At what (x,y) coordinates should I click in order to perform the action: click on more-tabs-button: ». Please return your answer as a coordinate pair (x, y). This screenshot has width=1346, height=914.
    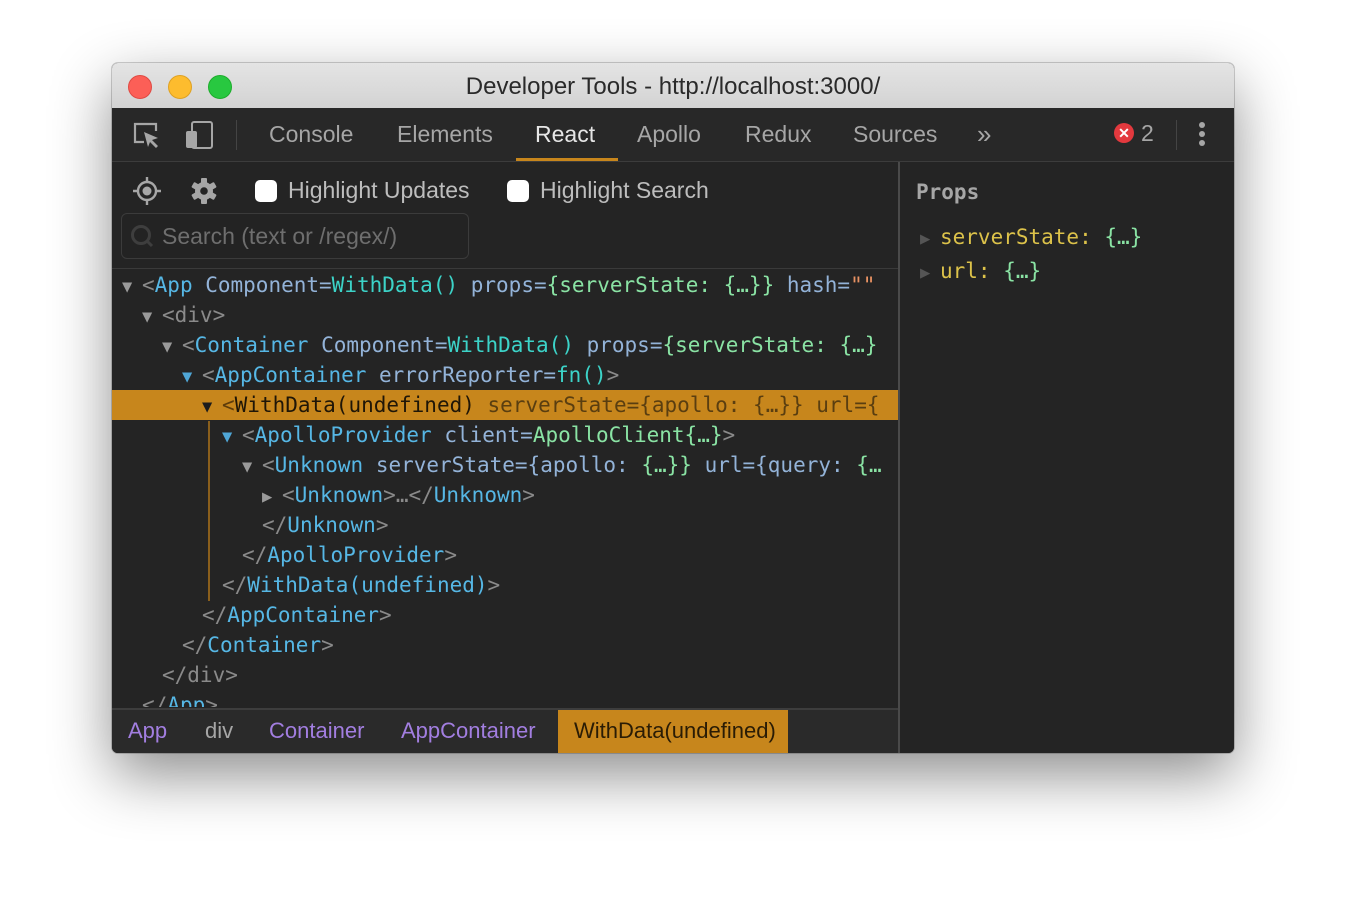
    Looking at the image, I should click on (984, 134).